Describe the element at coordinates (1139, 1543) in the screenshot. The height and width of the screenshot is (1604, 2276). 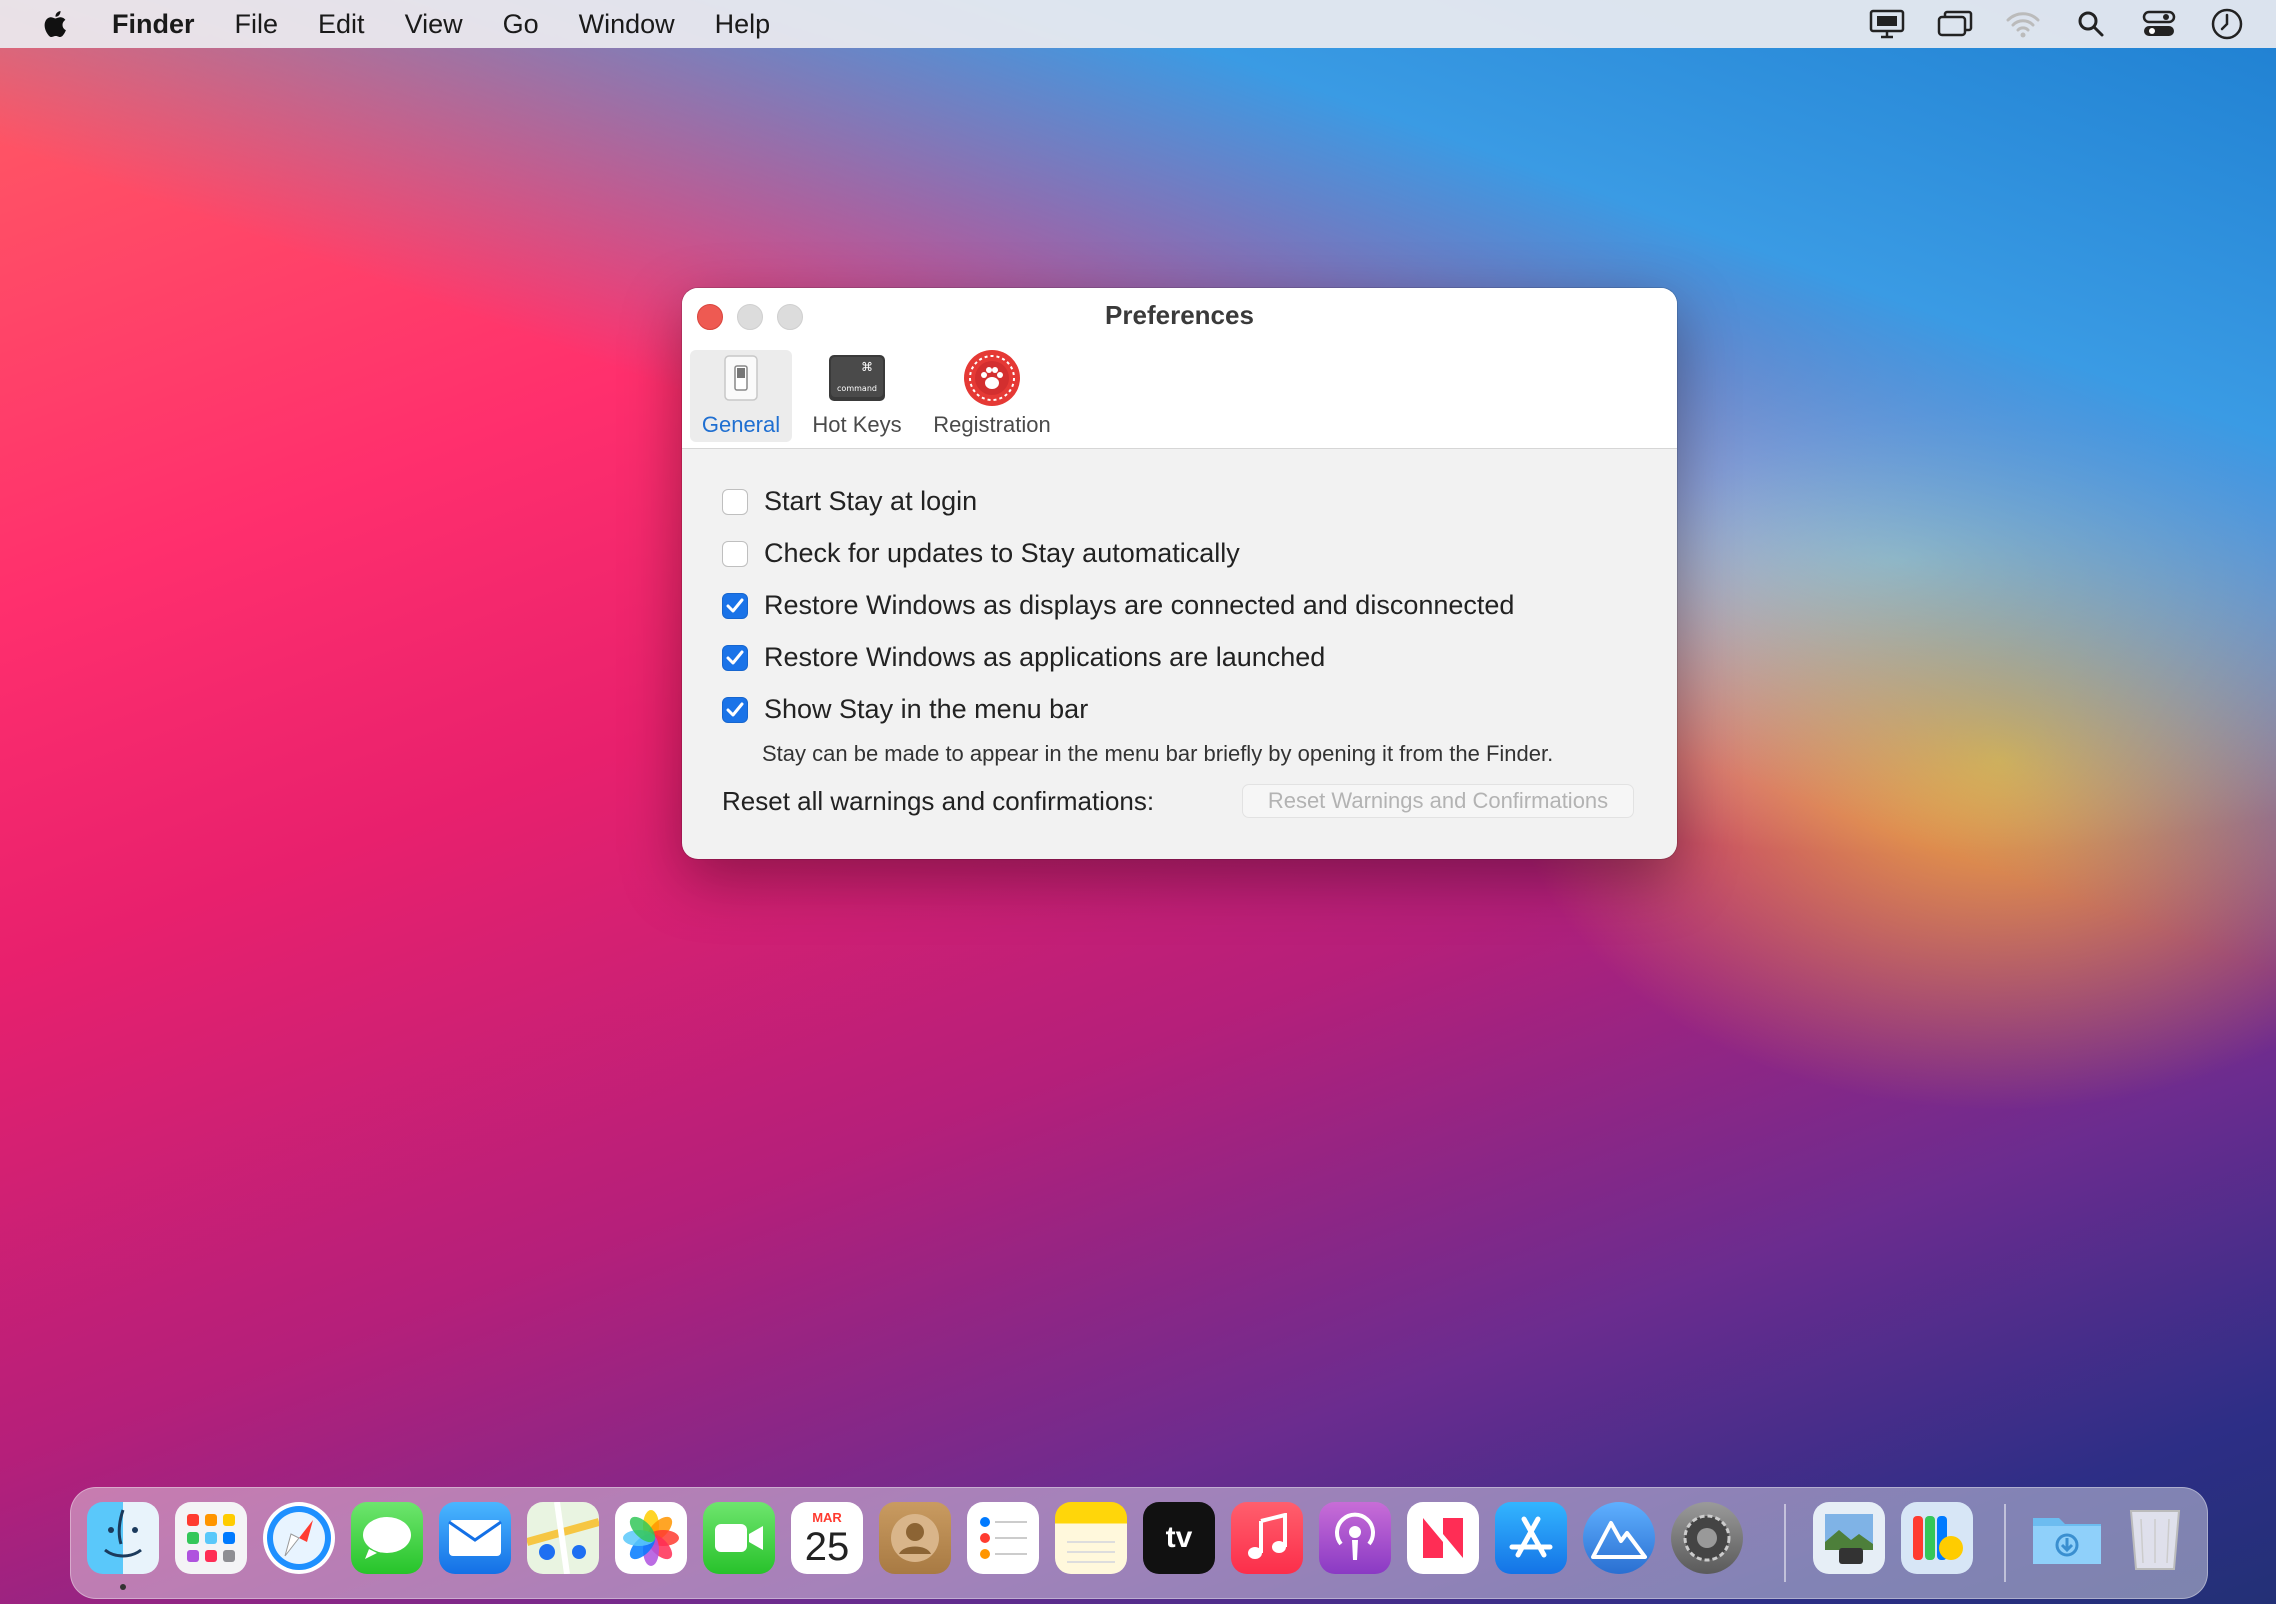
I see `dock: MAR 25 tv` at that location.